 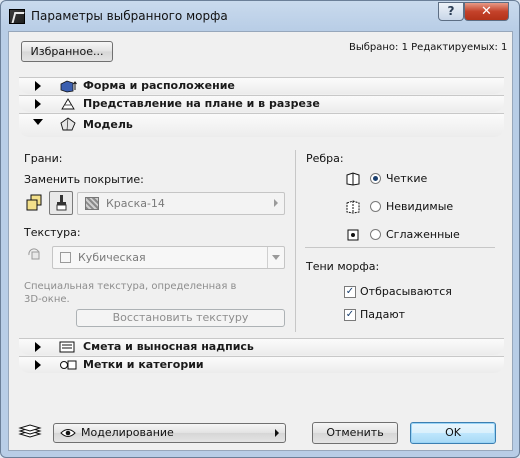 What do you see at coordinates (325, 158) in the screenshot?
I see `edges-label: Ребра:` at bounding box center [325, 158].